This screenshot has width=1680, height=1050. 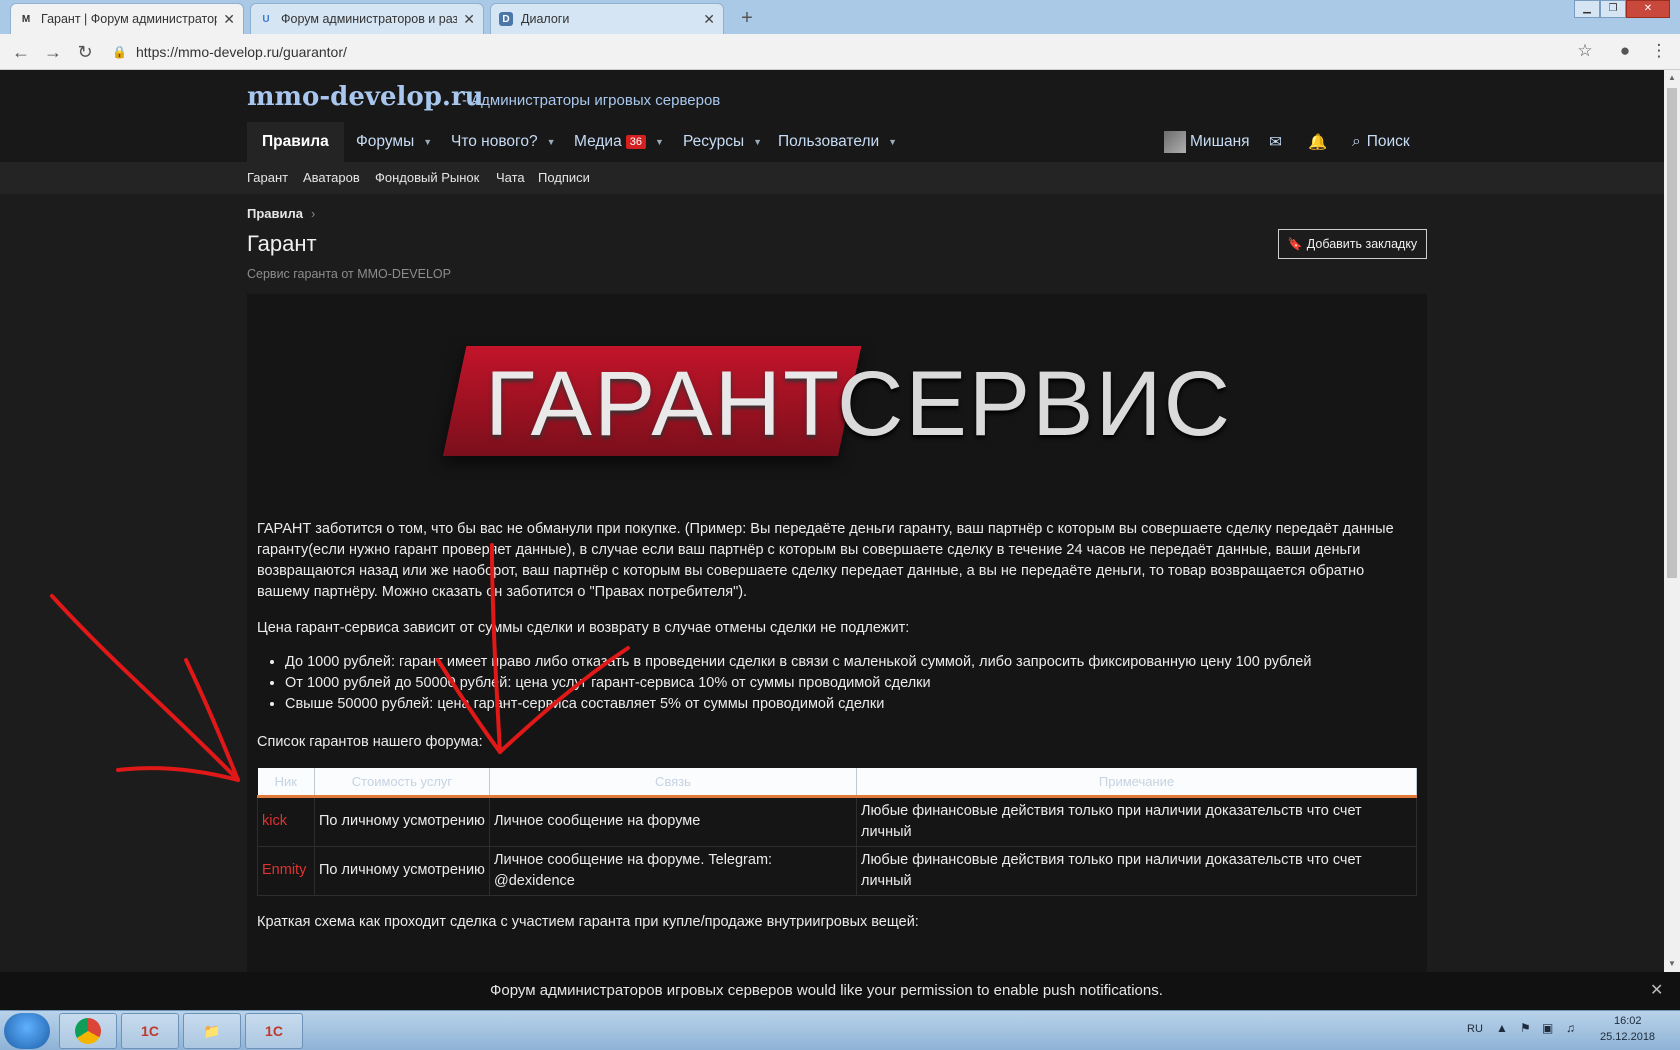 I want to click on scrollbar-thumb, so click(x=1672, y=333).